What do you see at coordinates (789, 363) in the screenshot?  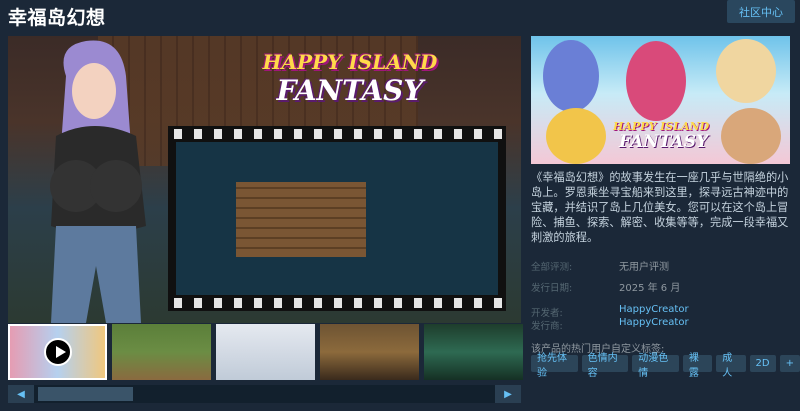 I see `add-tag-button: +` at bounding box center [789, 363].